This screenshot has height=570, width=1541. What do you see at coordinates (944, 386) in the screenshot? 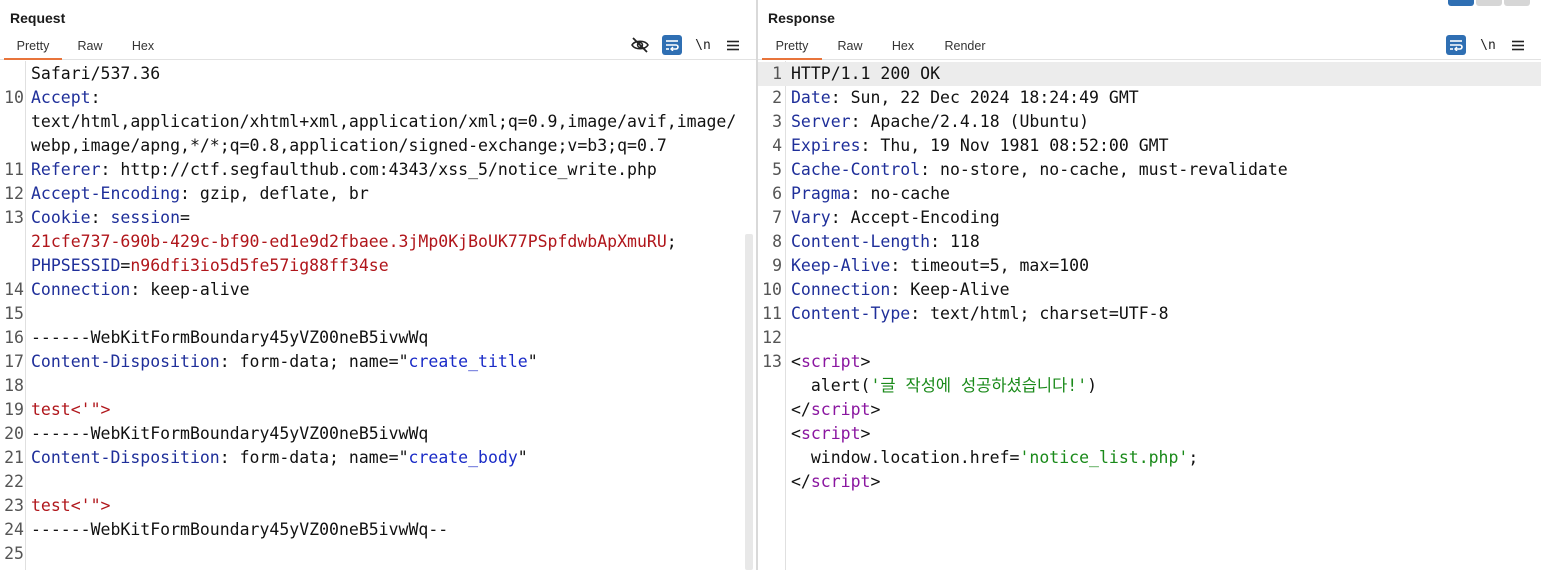
I see `line-content: alert('글 작성에 성공하셨습니다!')` at bounding box center [944, 386].